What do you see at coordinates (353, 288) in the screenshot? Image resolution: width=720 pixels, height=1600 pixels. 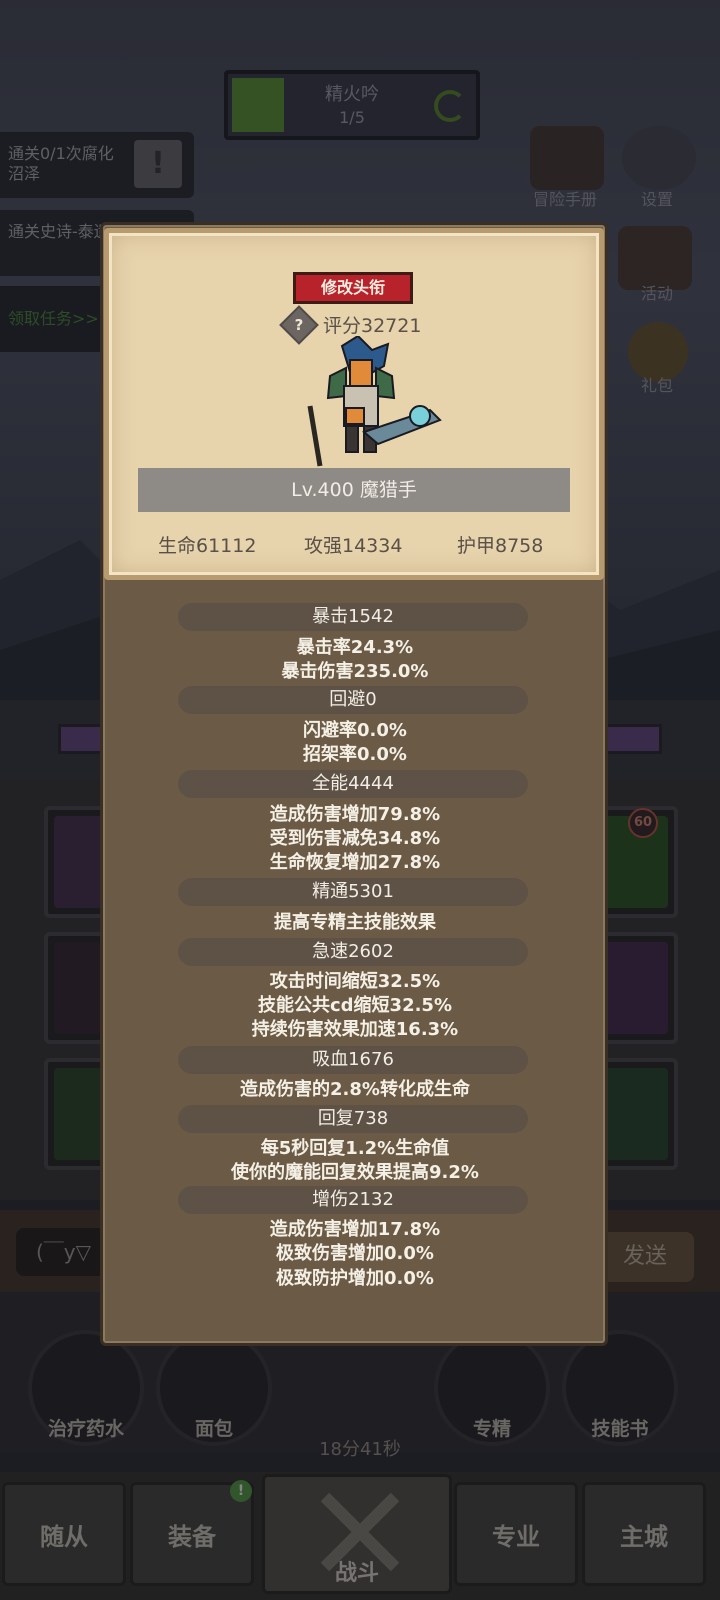 I see `change-title-button: 修改头衔` at bounding box center [353, 288].